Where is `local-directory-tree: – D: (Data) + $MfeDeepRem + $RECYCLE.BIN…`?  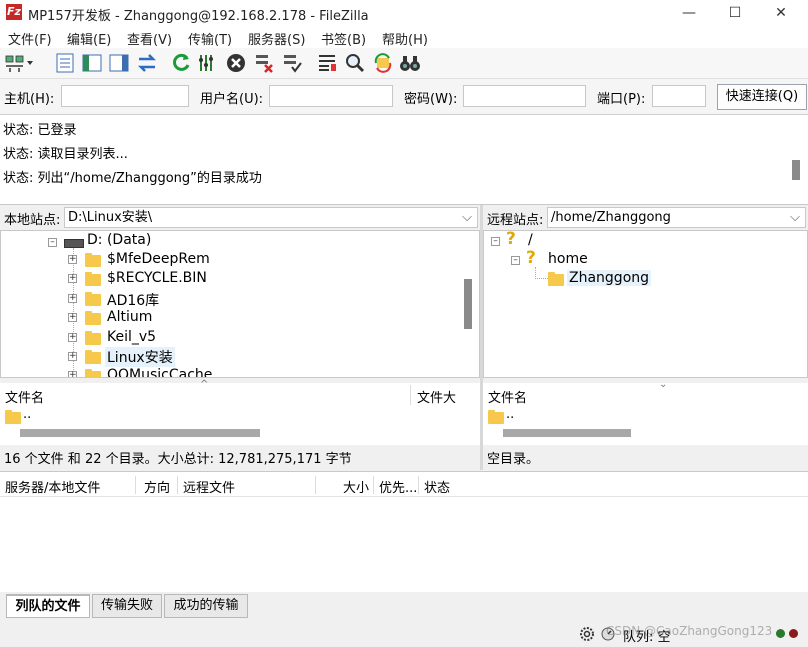
local-directory-tree: – D: (Data) + $MfeDeepRem + $RECYCLE.BIN… is located at coordinates (240, 304).